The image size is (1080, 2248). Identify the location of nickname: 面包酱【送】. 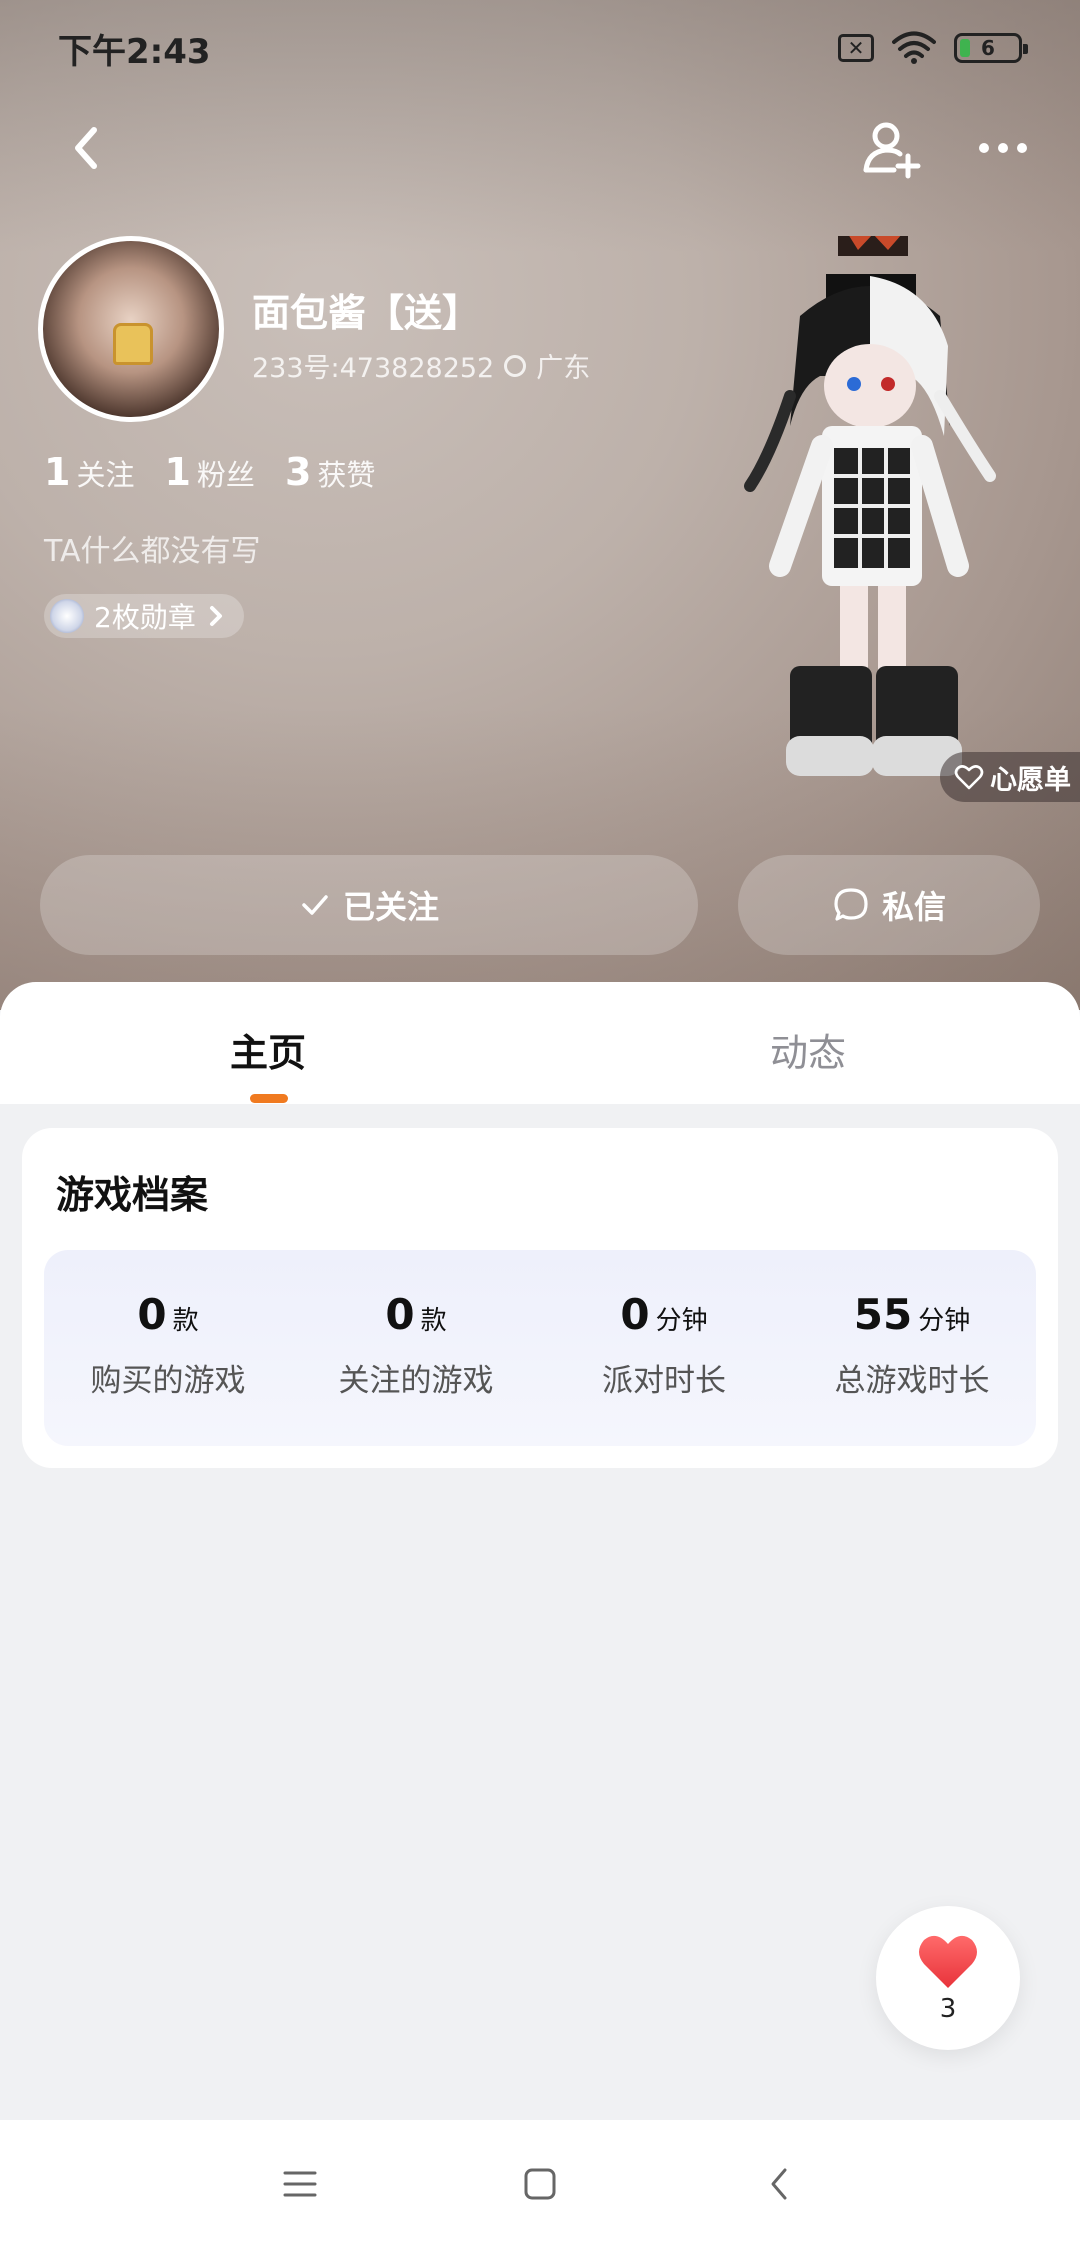
(366, 313).